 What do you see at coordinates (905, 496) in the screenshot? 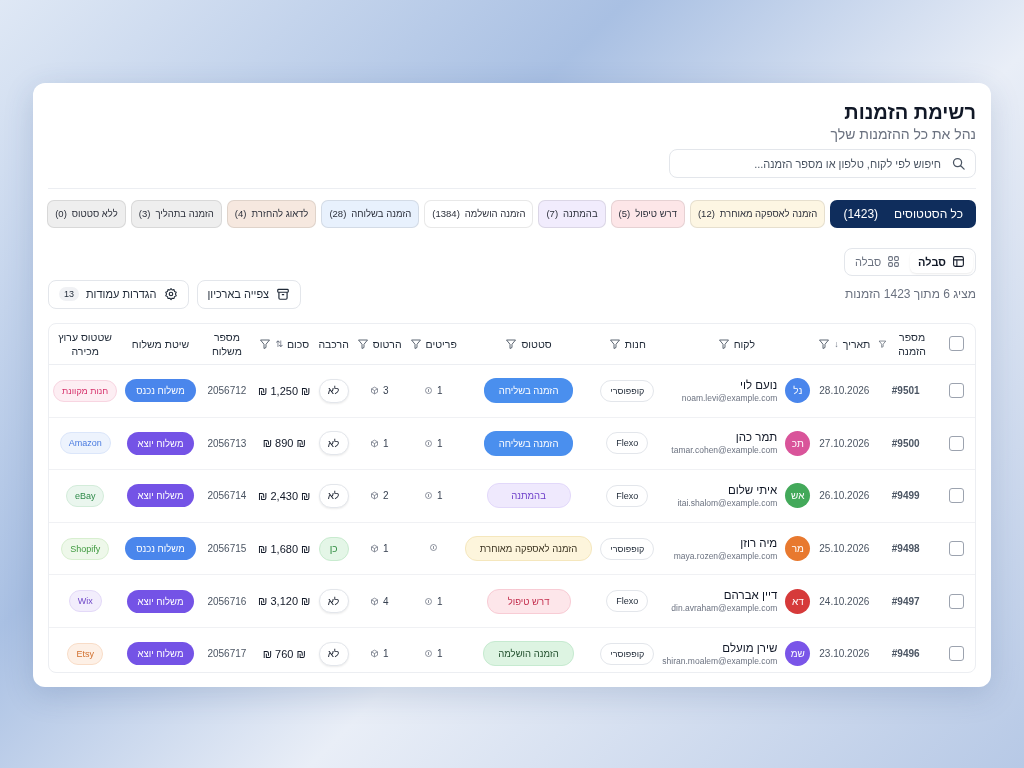
I see `order-number: #9499` at bounding box center [905, 496].